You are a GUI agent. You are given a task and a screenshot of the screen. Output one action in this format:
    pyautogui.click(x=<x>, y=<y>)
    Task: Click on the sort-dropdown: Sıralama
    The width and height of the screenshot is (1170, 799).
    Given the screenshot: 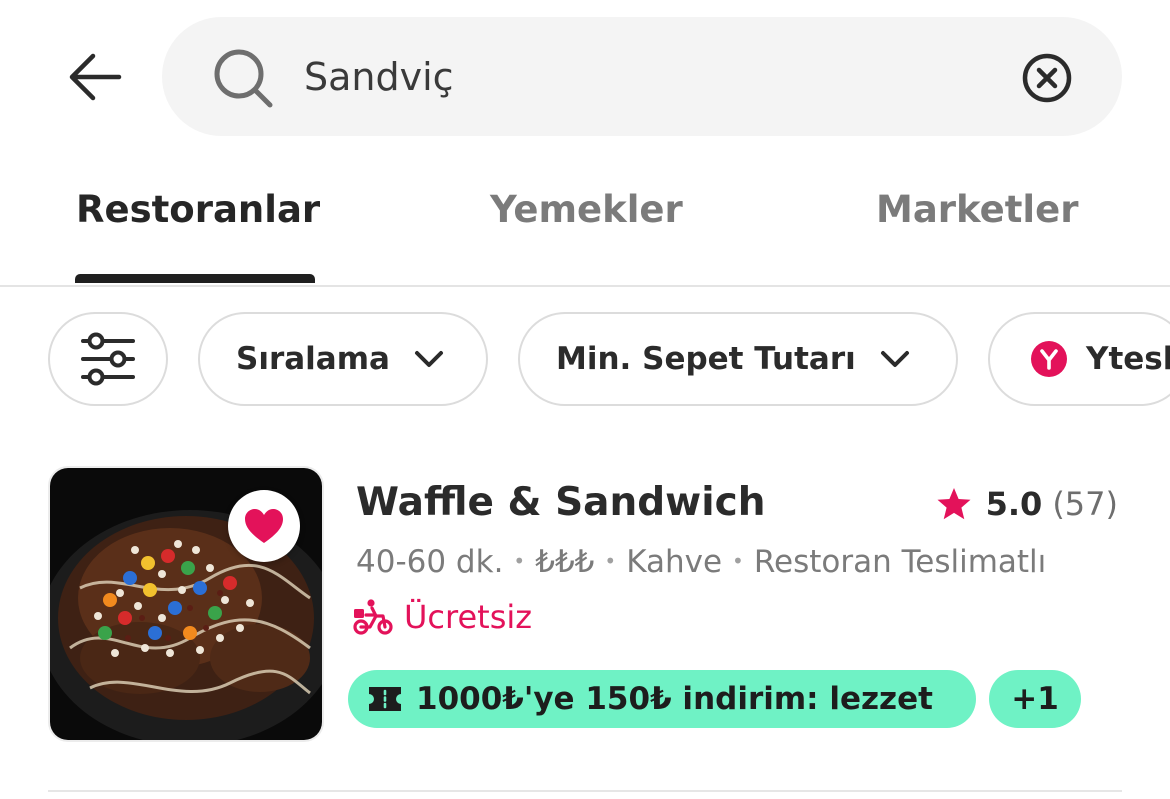 What is the action you would take?
    pyautogui.click(x=343, y=359)
    